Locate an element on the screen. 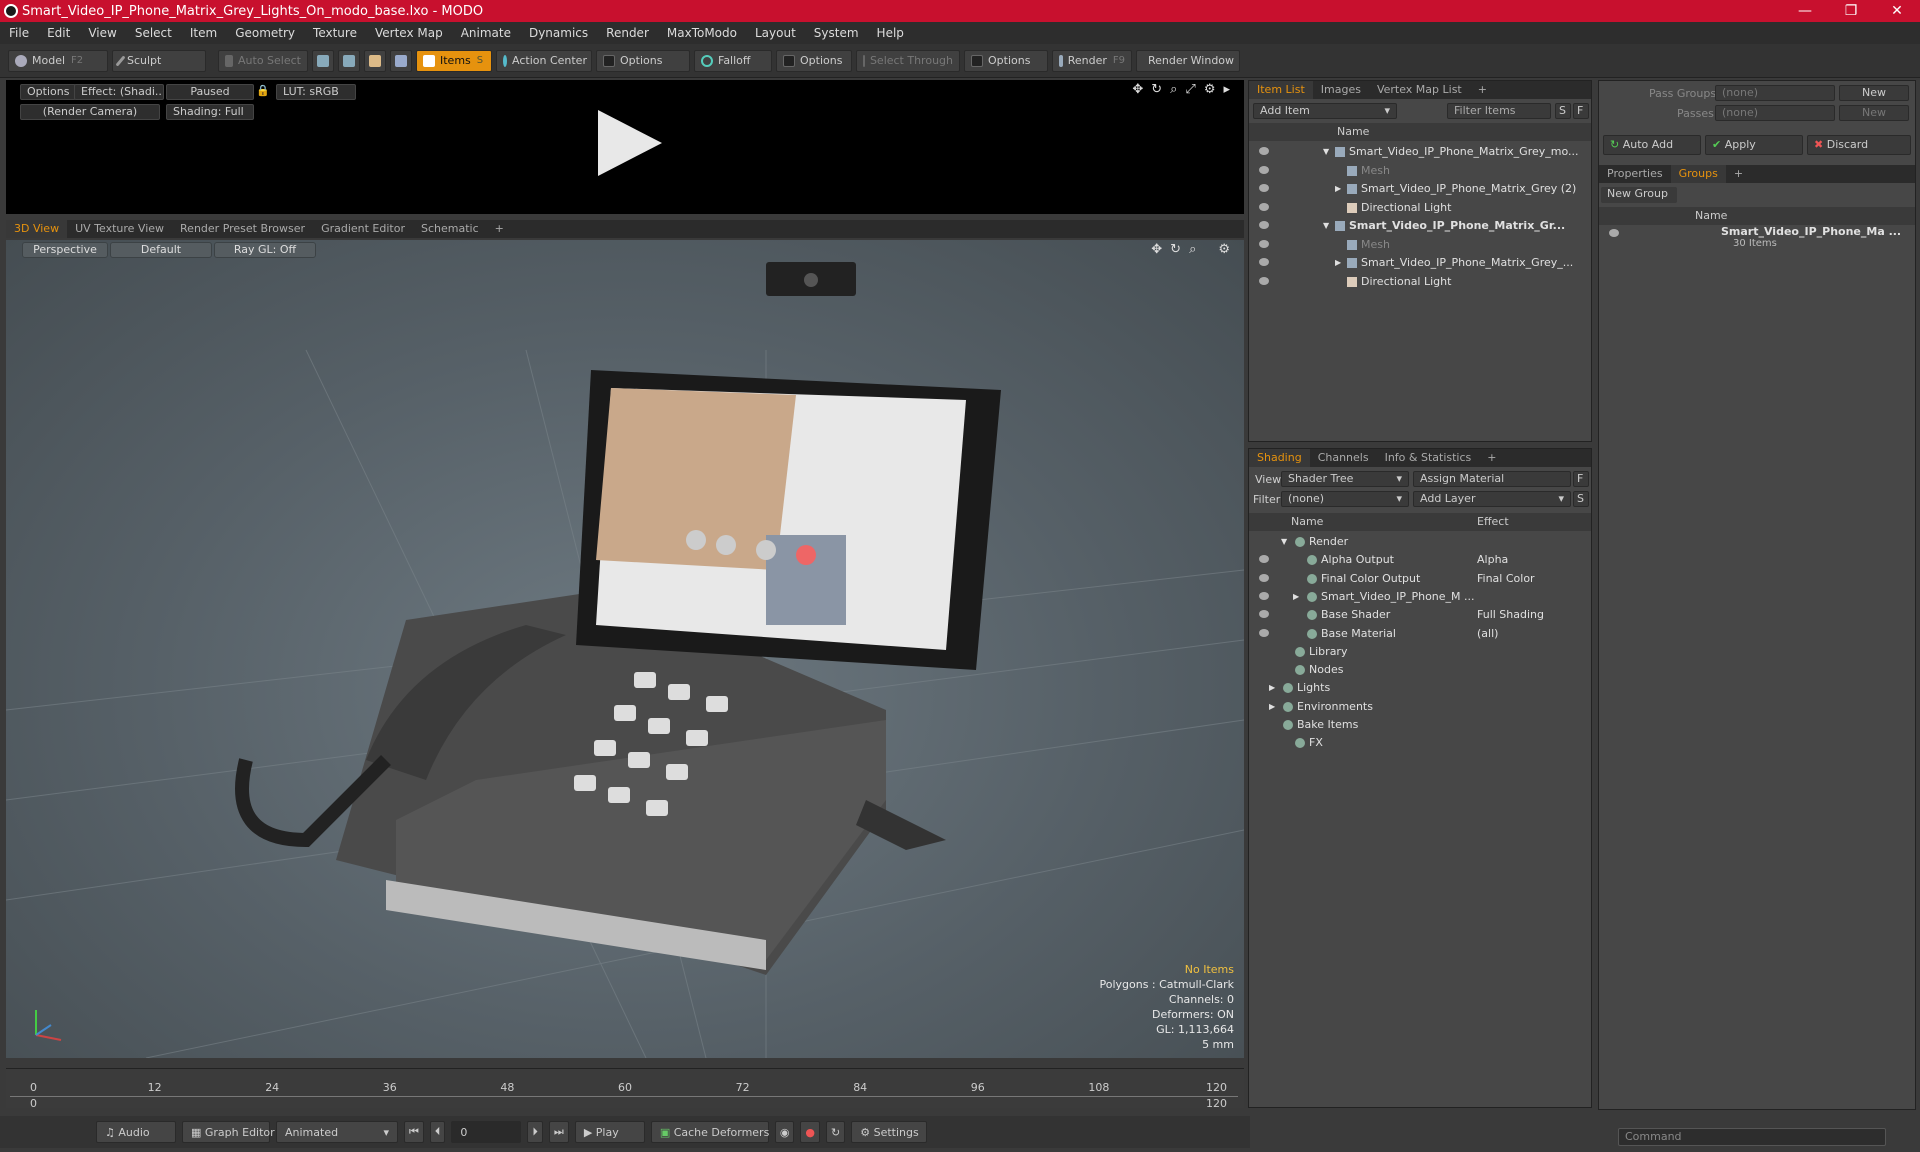  arrow-right-icon: ▸ is located at coordinates (1226, 89).